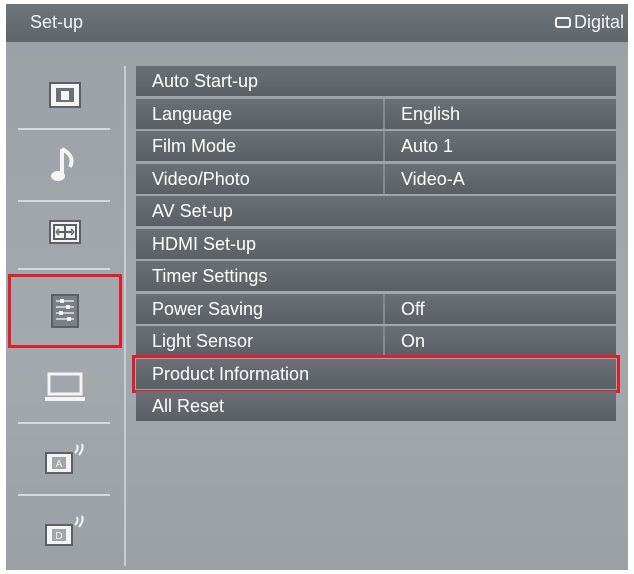  I want to click on sidebar-item-screen, so click(65, 232).